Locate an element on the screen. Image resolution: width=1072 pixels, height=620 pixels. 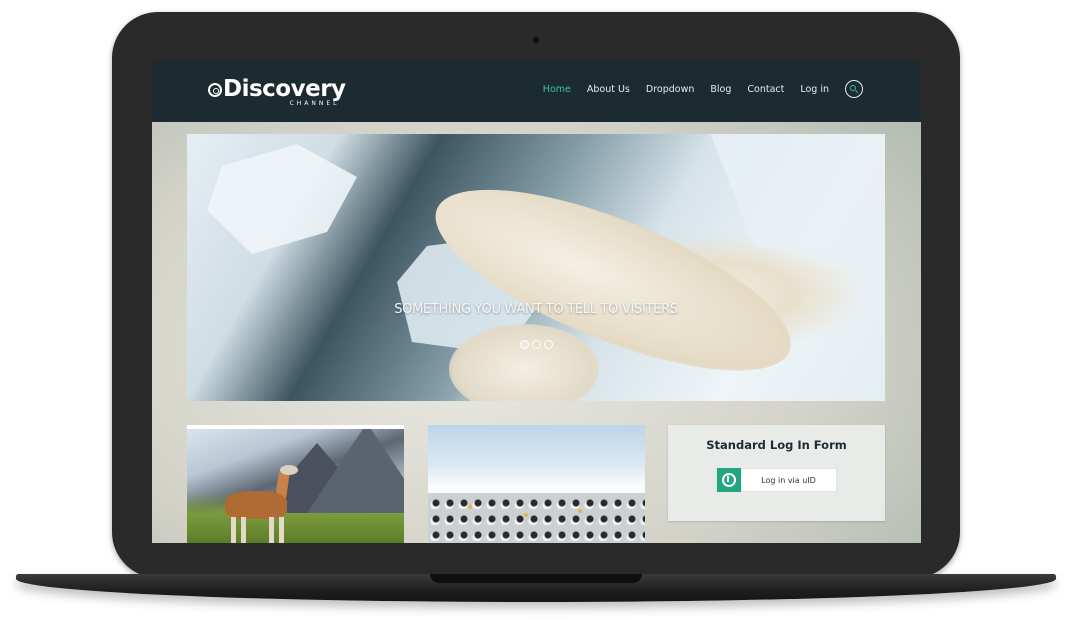
webcam is located at coordinates (536, 40).